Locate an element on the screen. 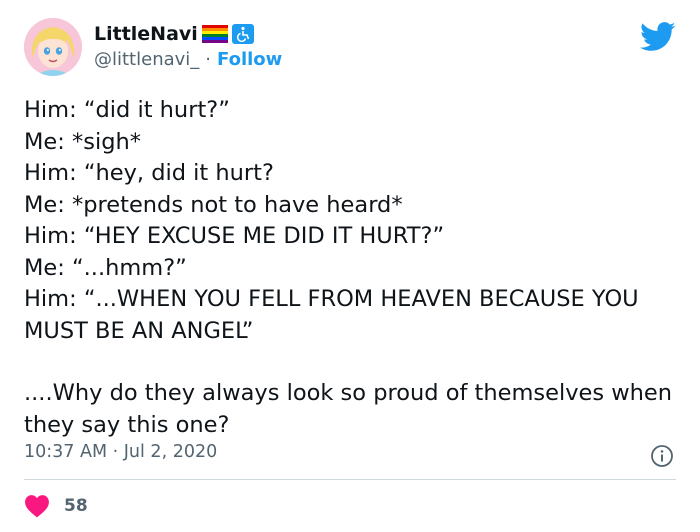 This screenshot has width=700, height=532. tweet-line: Him: “HEY EXCUSE ME DID IT HURT?” is located at coordinates (234, 236).